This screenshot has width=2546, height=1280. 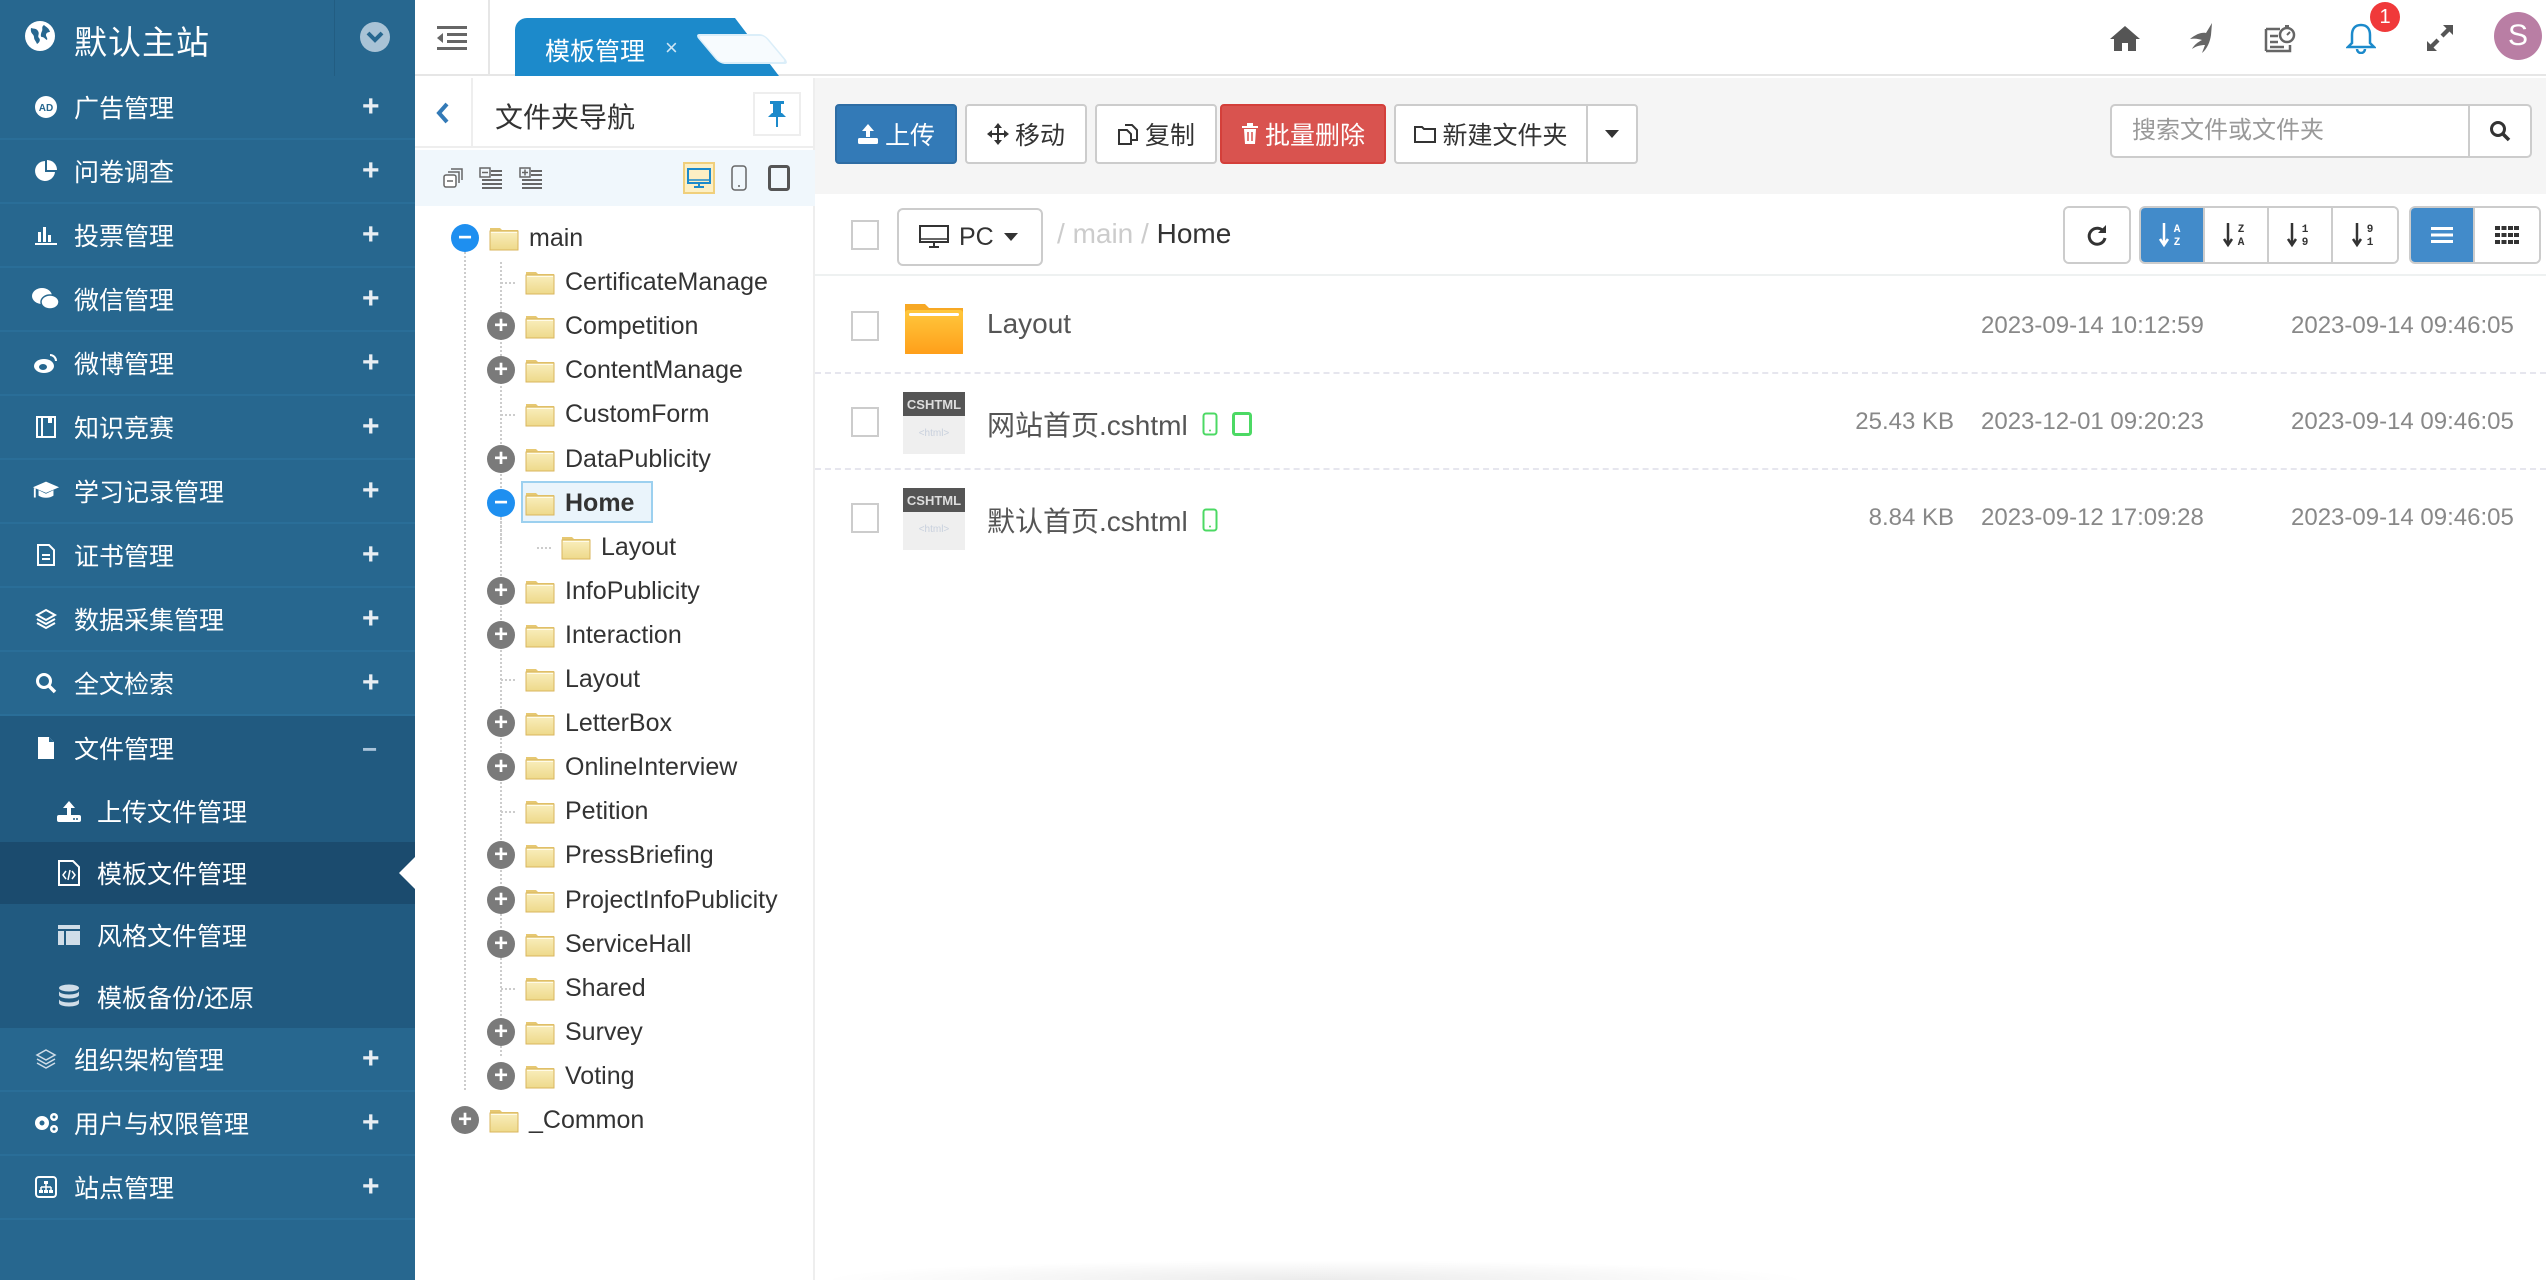 What do you see at coordinates (207, 1188) in the screenshot?
I see `sidebar-item-site-management: 站点管理 +` at bounding box center [207, 1188].